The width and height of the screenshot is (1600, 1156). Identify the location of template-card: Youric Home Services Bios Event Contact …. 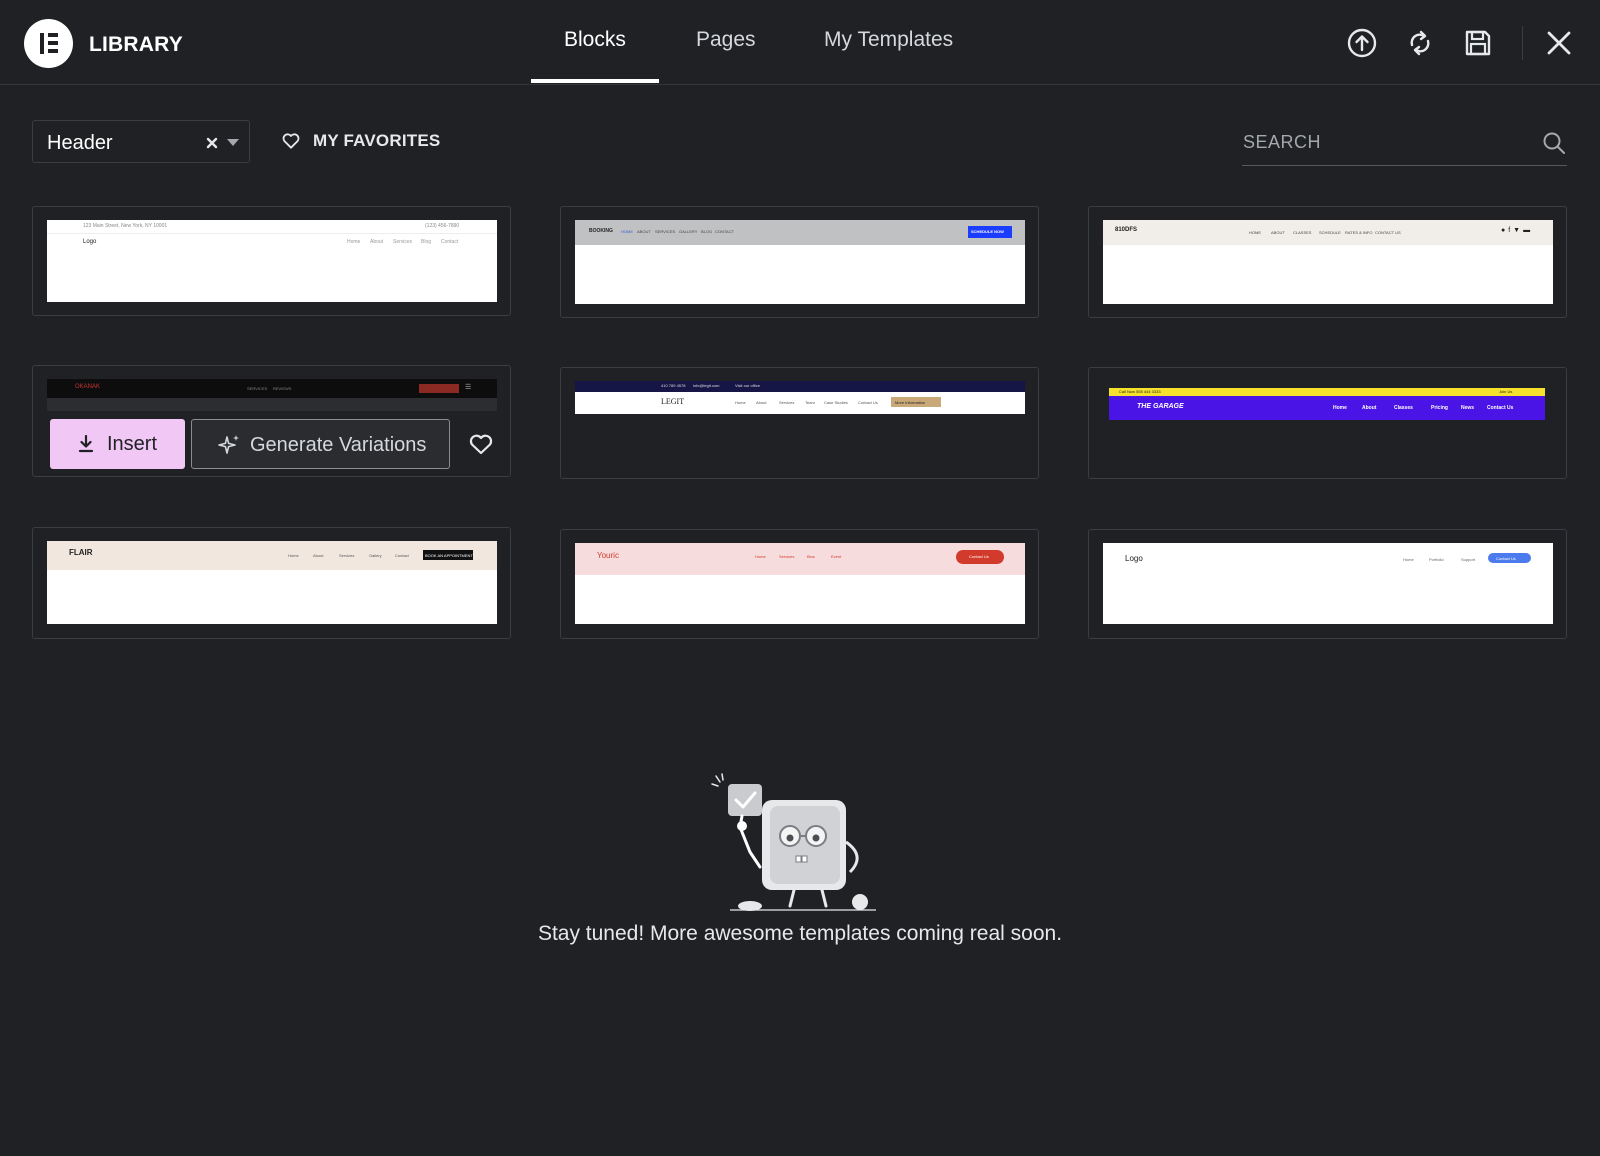
(799, 584).